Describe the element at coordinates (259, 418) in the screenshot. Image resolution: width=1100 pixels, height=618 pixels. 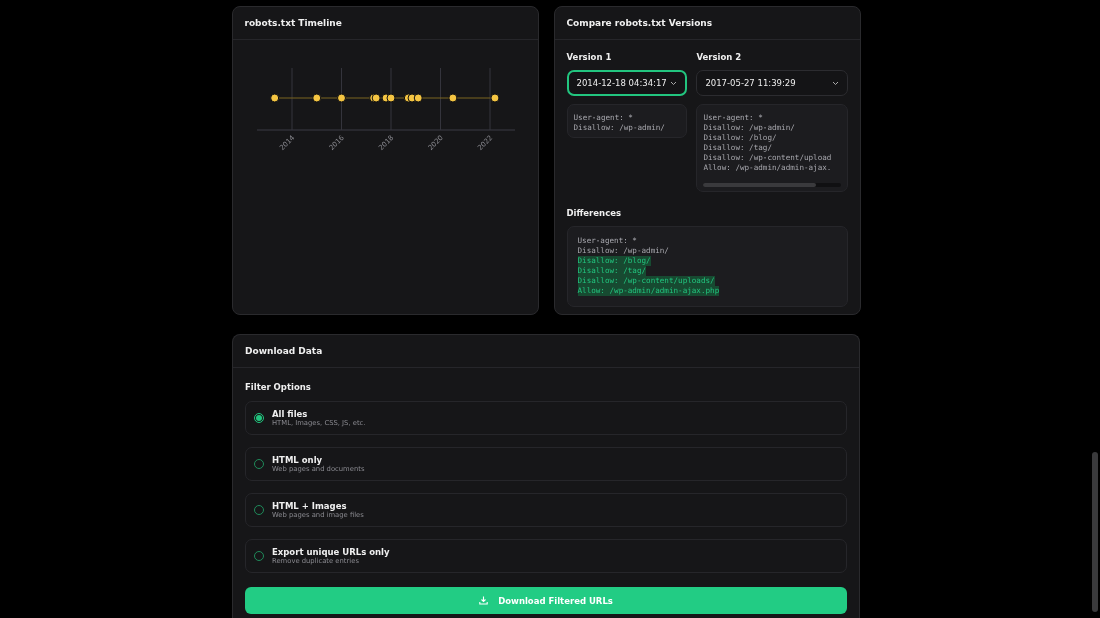
I see `radio-button` at that location.